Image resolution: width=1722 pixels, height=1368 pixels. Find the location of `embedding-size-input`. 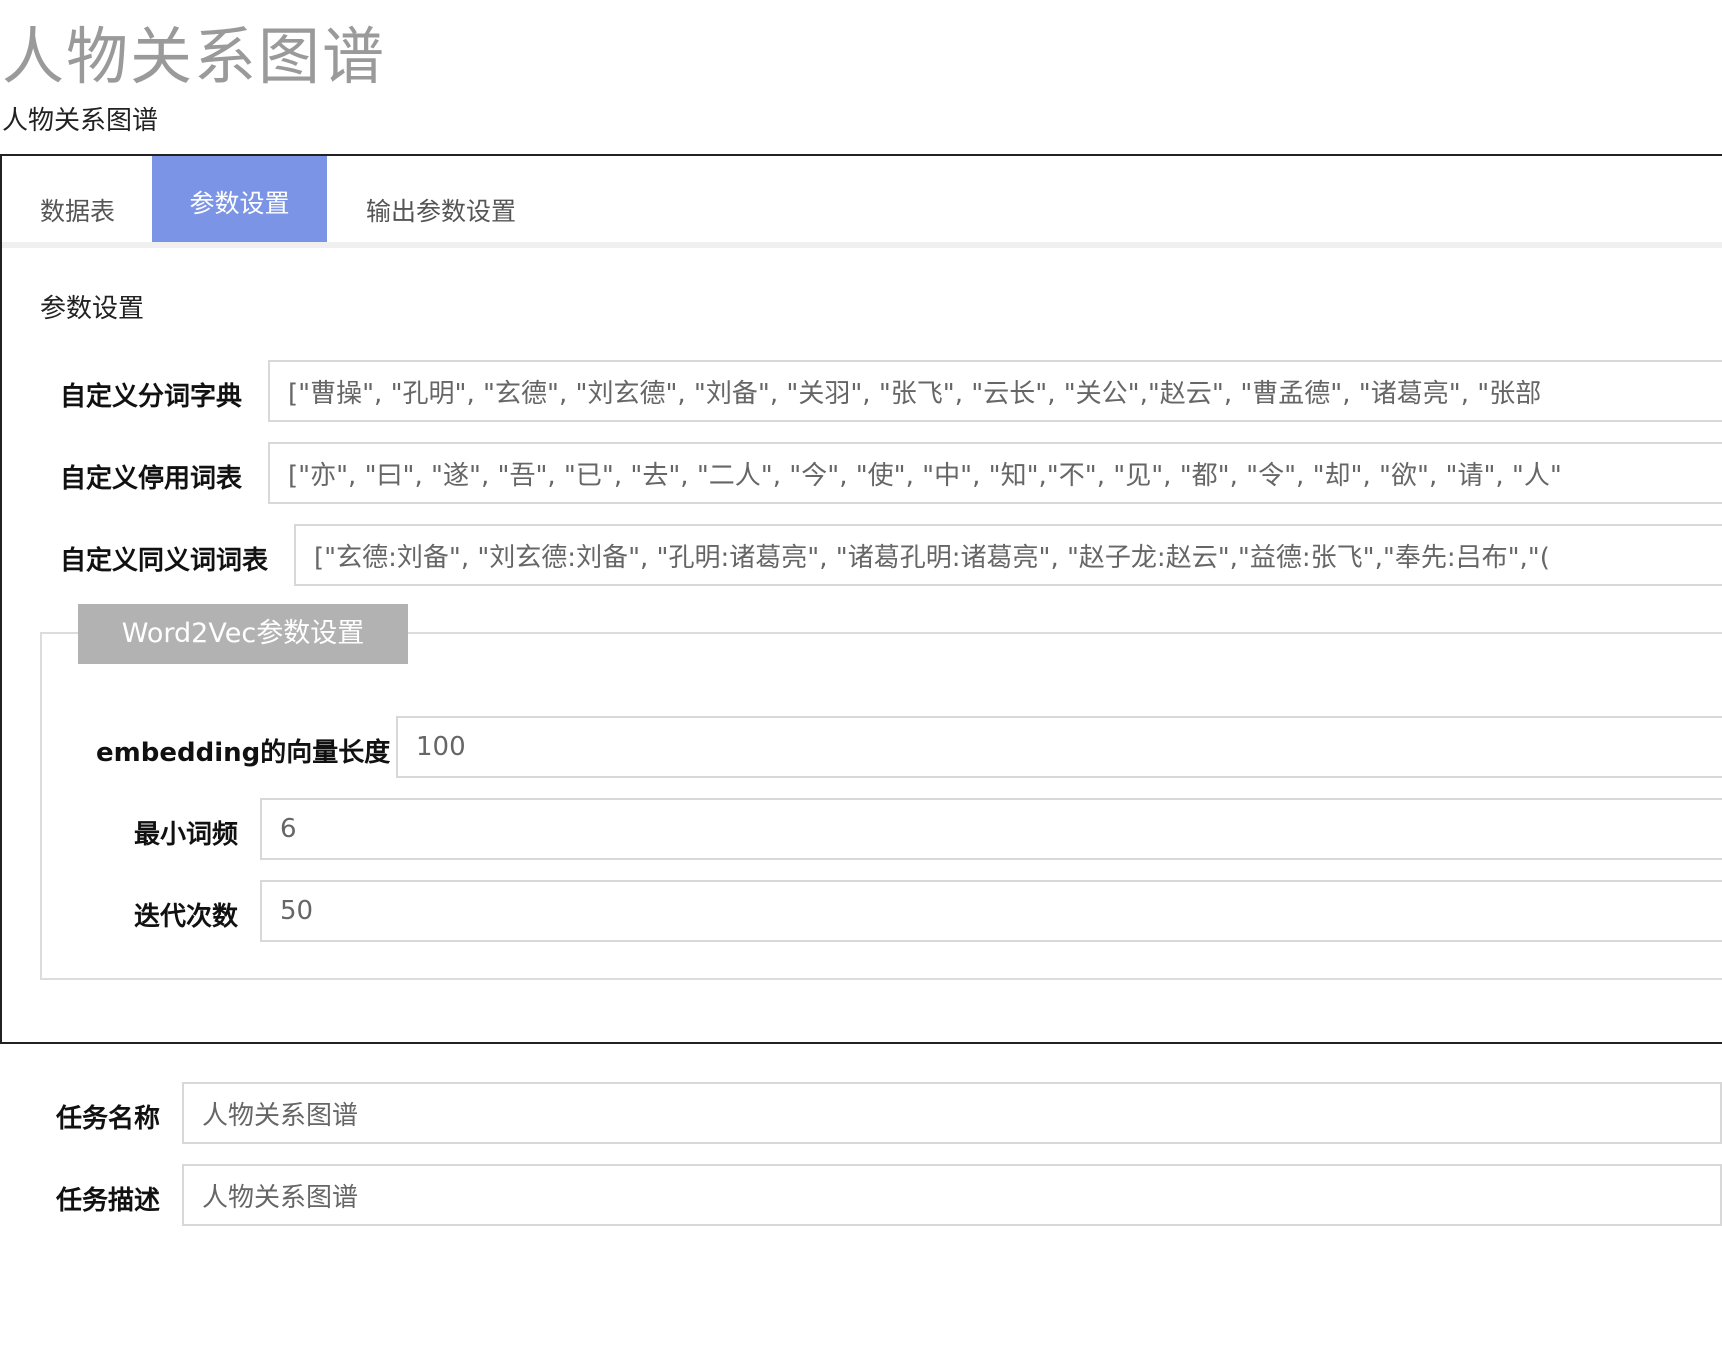

embedding-size-input is located at coordinates (1059, 747).